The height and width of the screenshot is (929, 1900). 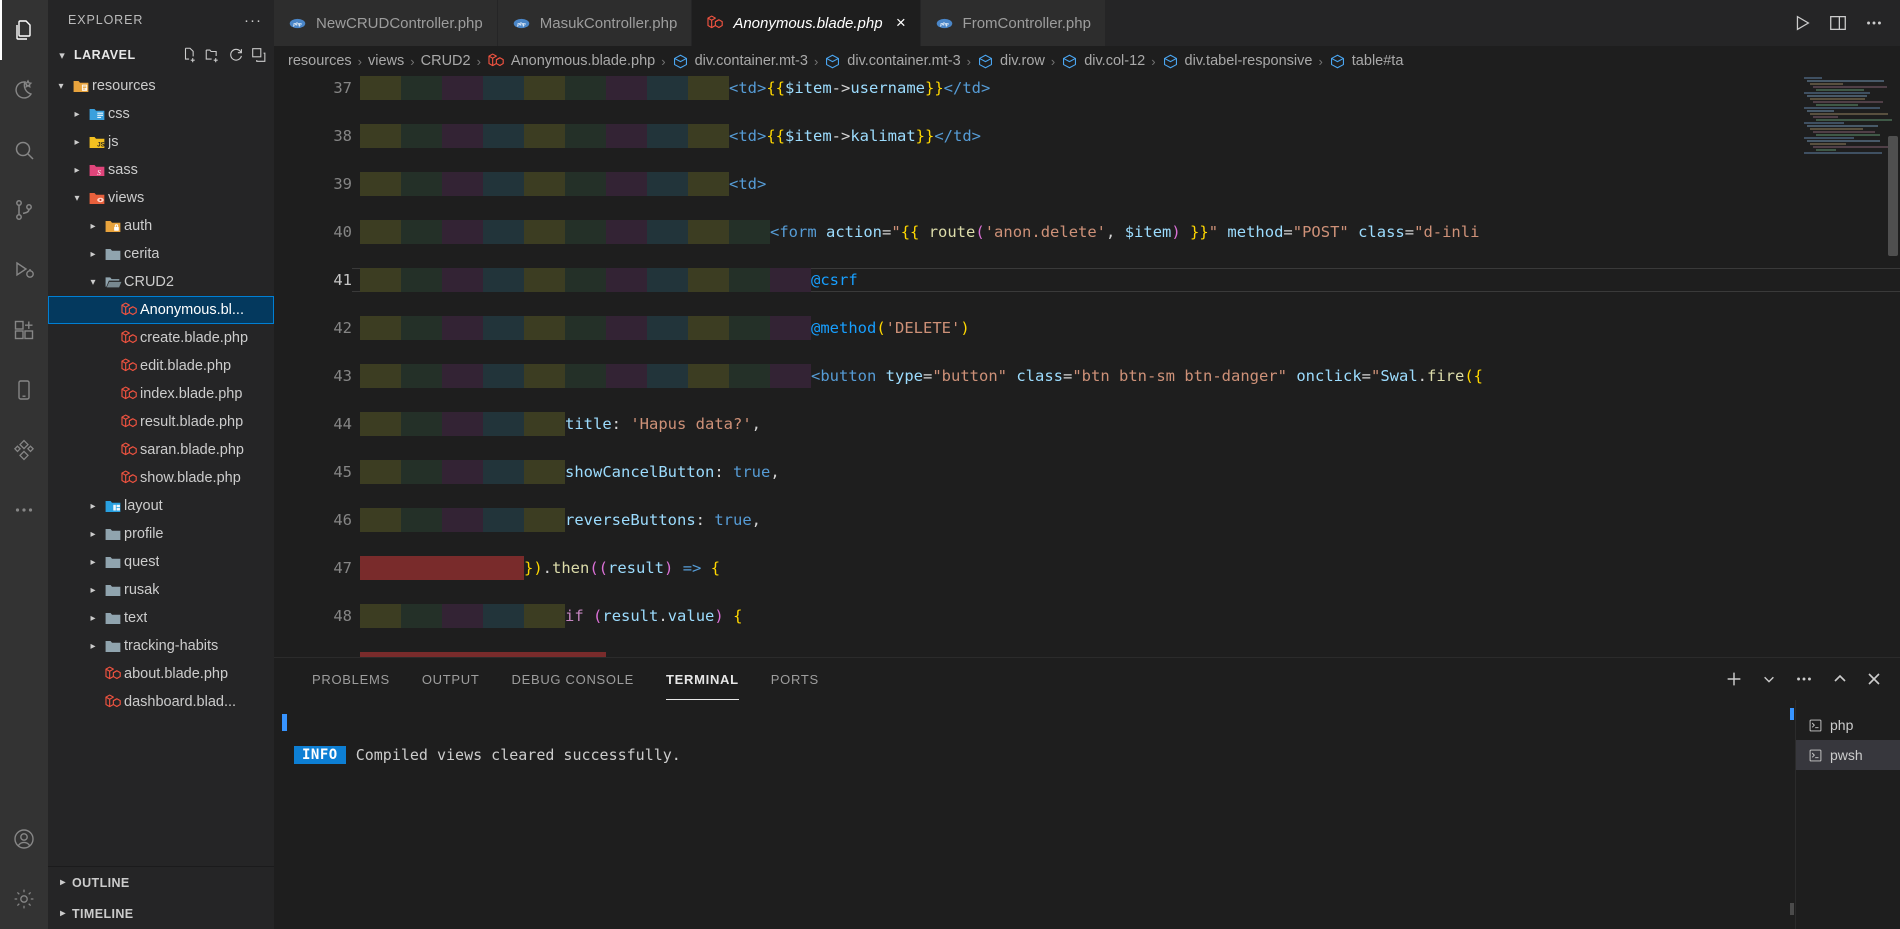 What do you see at coordinates (24, 90) in the screenshot?
I see `activitybar-source-control-graph` at bounding box center [24, 90].